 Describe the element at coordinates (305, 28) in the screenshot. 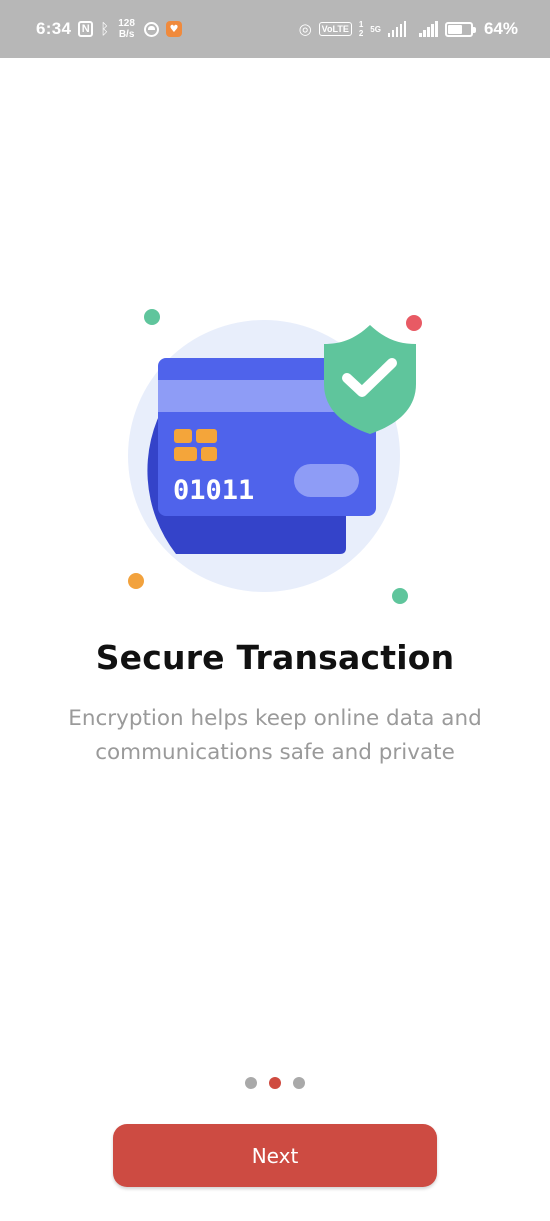

I see `hotspot-icon: ◎` at that location.